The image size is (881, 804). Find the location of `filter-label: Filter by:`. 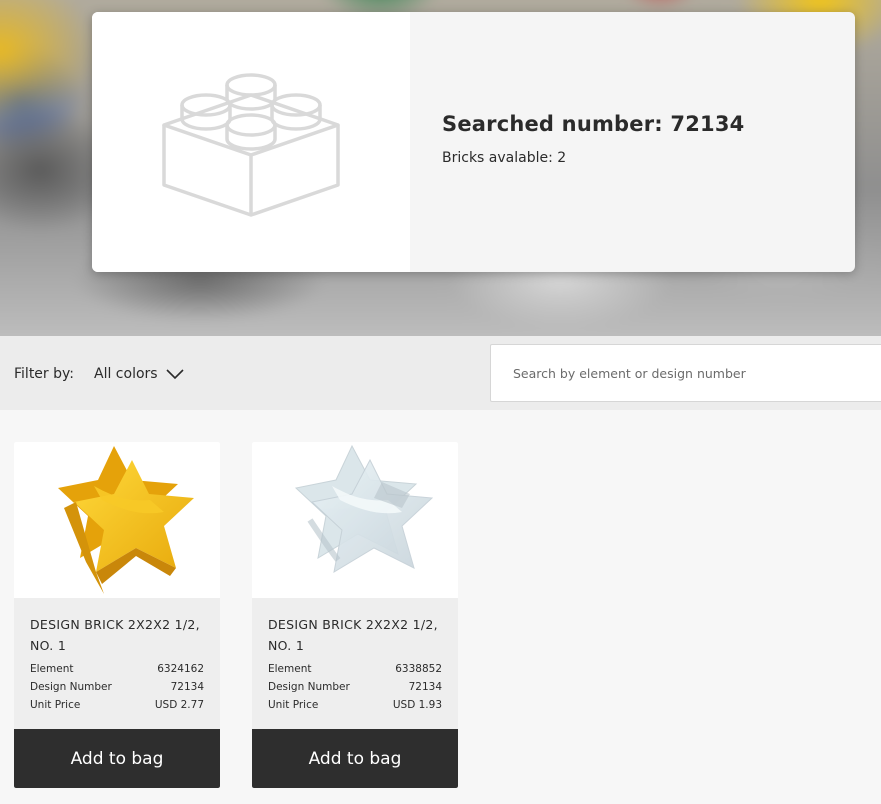

filter-label: Filter by: is located at coordinates (44, 374).